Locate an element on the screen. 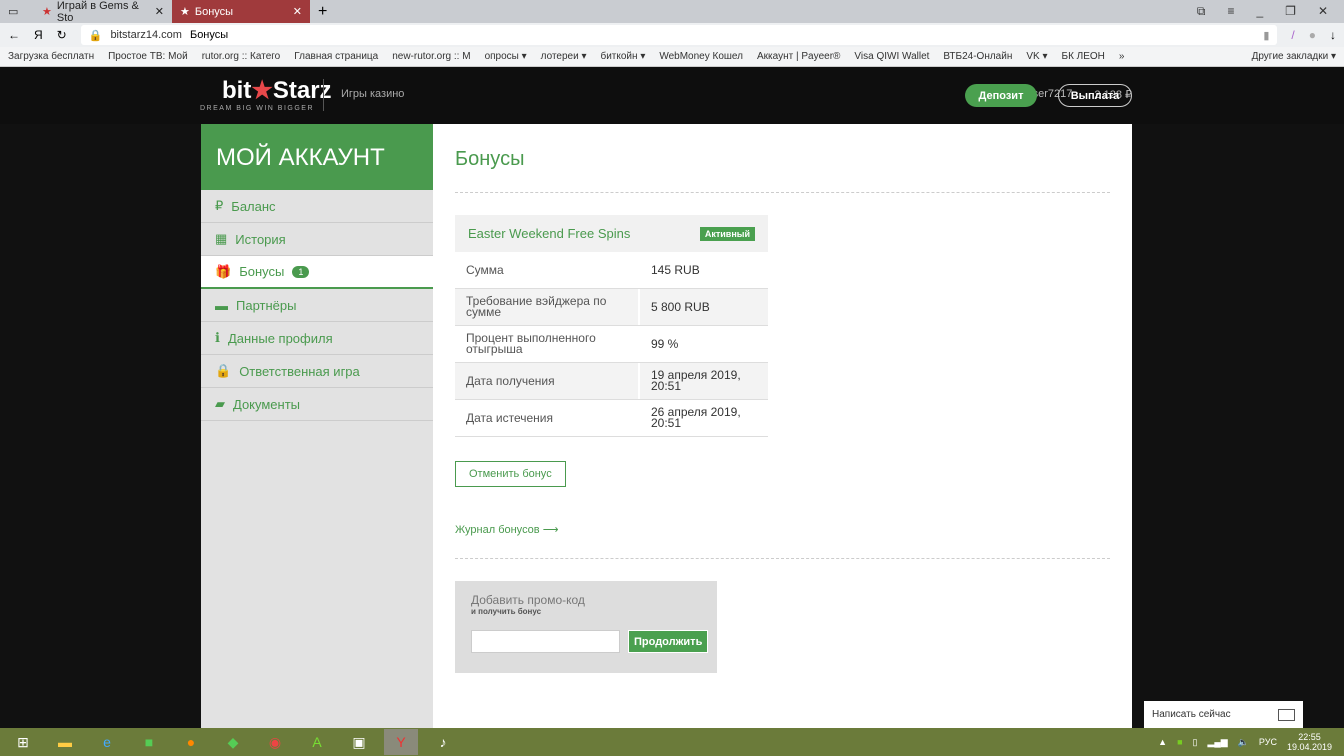  chrome-icon: ◉ is located at coordinates (275, 742).